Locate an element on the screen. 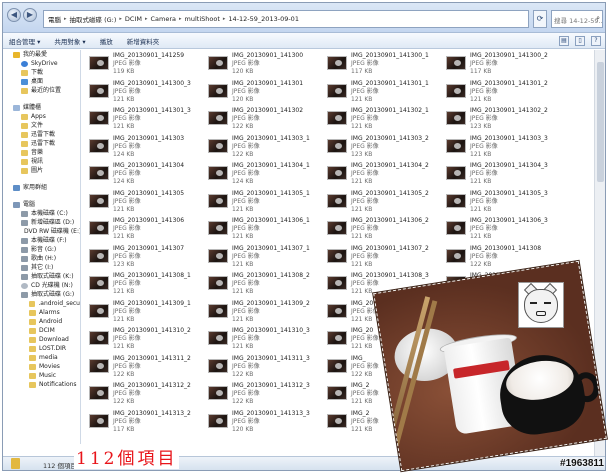 This screenshot has width=608, height=473. file-tile: IMG_20130901_141306_2 JPEG 影像 121 KB is located at coordinates (386, 231).